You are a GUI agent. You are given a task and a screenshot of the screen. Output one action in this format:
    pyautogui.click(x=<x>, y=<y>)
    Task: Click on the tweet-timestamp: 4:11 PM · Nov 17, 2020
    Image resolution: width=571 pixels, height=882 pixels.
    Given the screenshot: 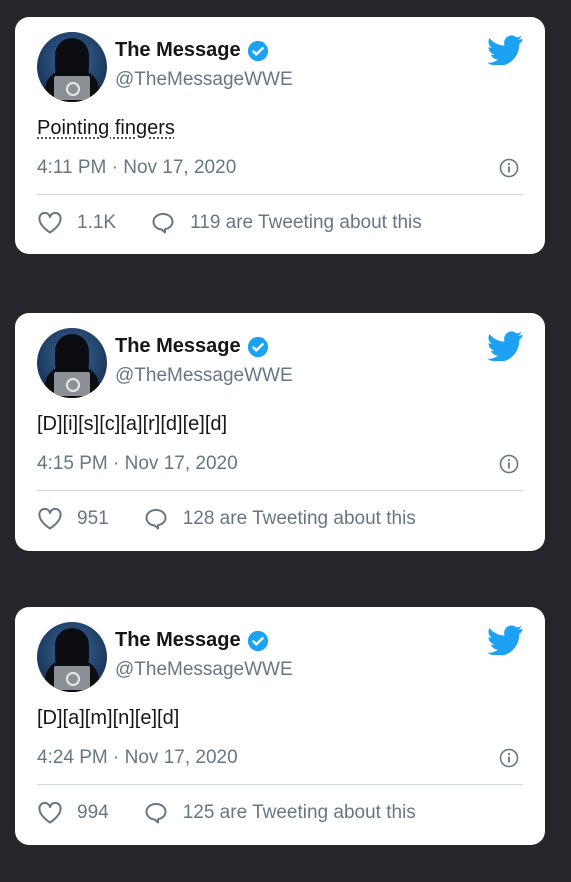 What is the action you would take?
    pyautogui.click(x=136, y=168)
    